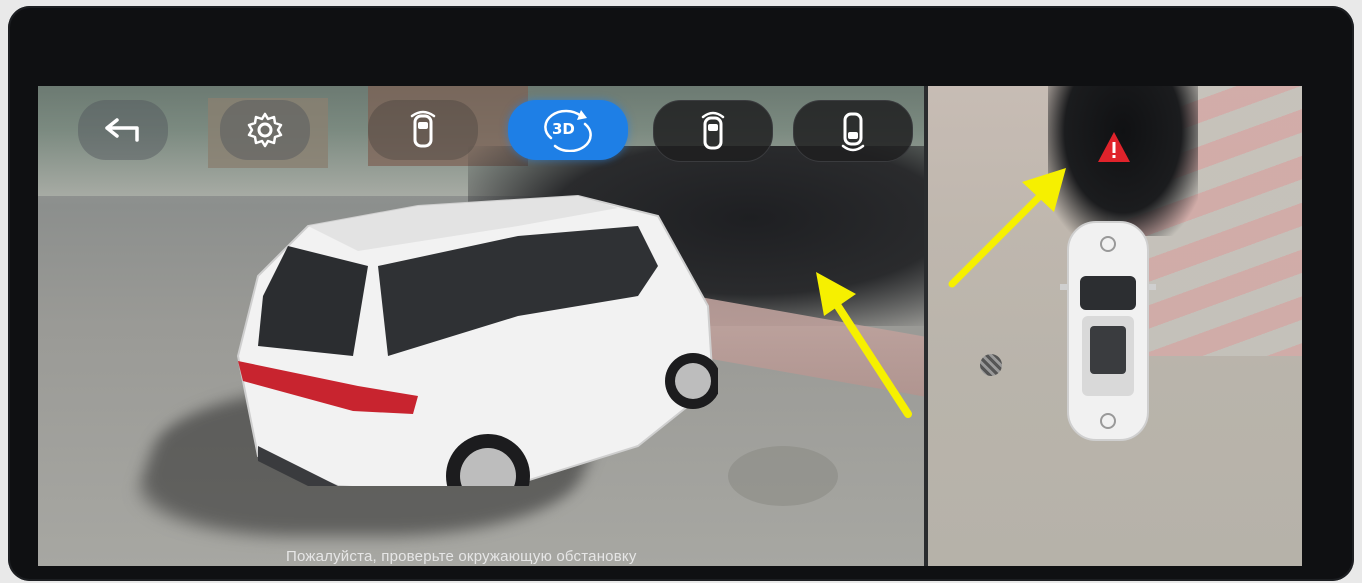  I want to click on warning-triangle-icon, so click(1114, 147).